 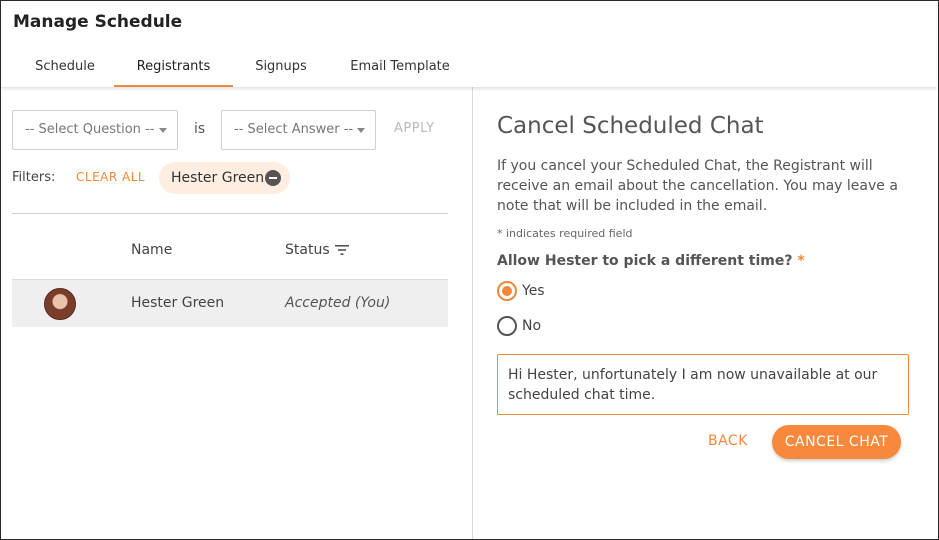 I want to click on tab-registrants: Registrants, so click(x=173, y=68).